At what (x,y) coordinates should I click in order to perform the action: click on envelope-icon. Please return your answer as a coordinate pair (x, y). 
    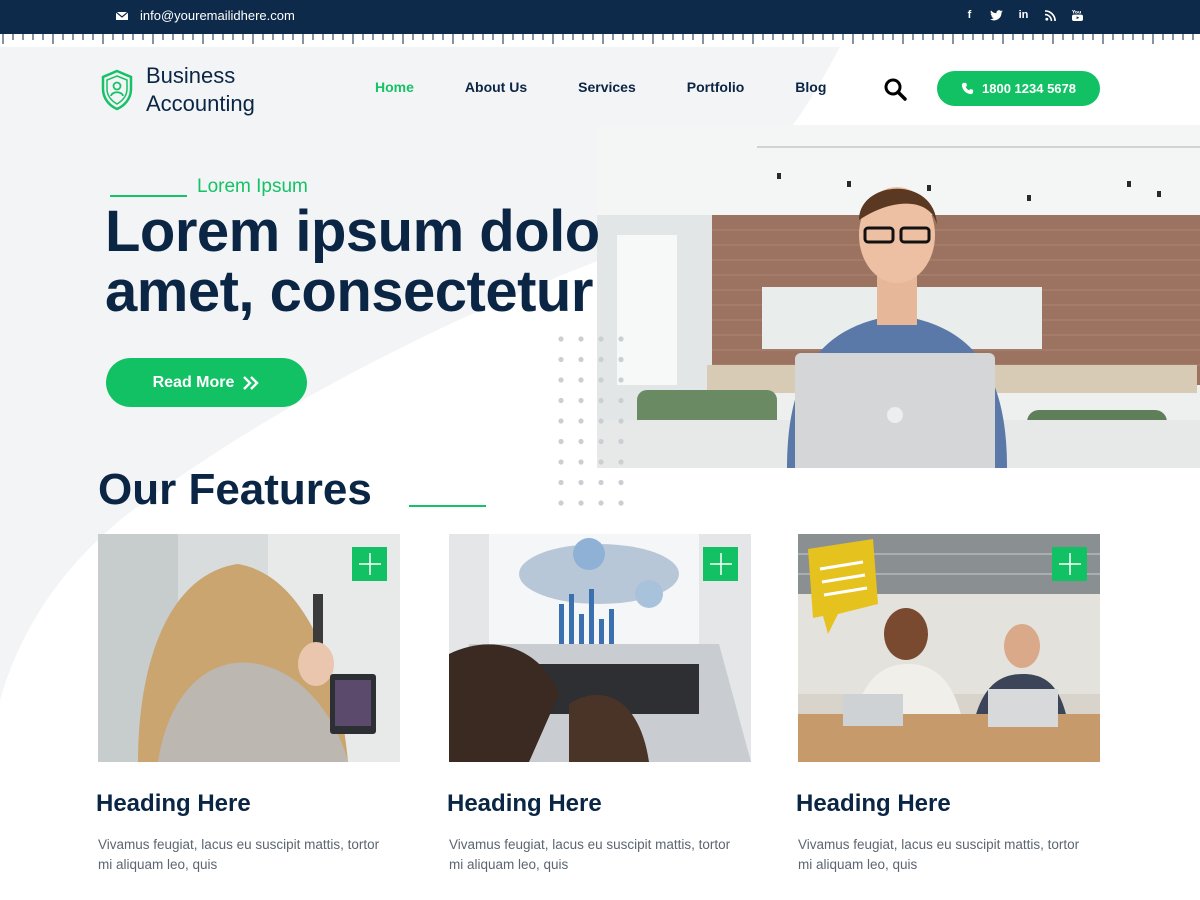
    Looking at the image, I should click on (122, 15).